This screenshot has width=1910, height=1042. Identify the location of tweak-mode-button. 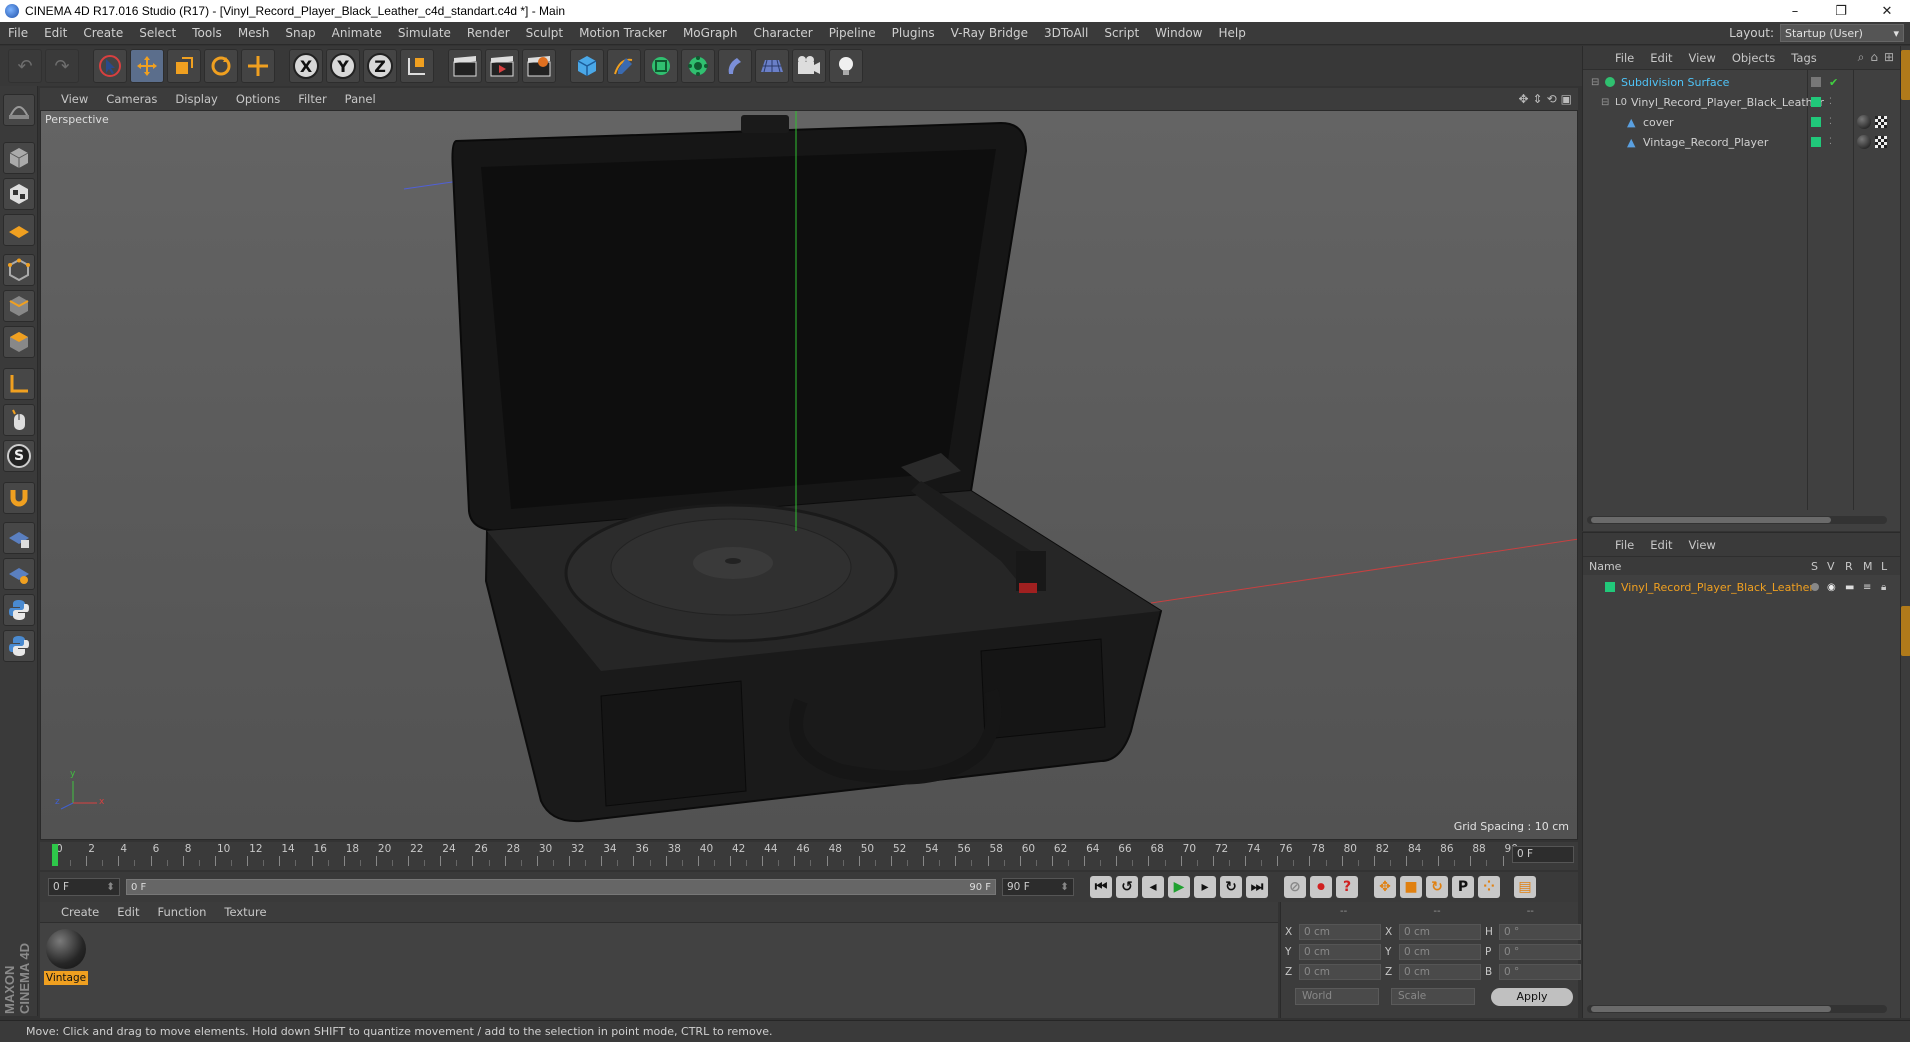
(19, 420).